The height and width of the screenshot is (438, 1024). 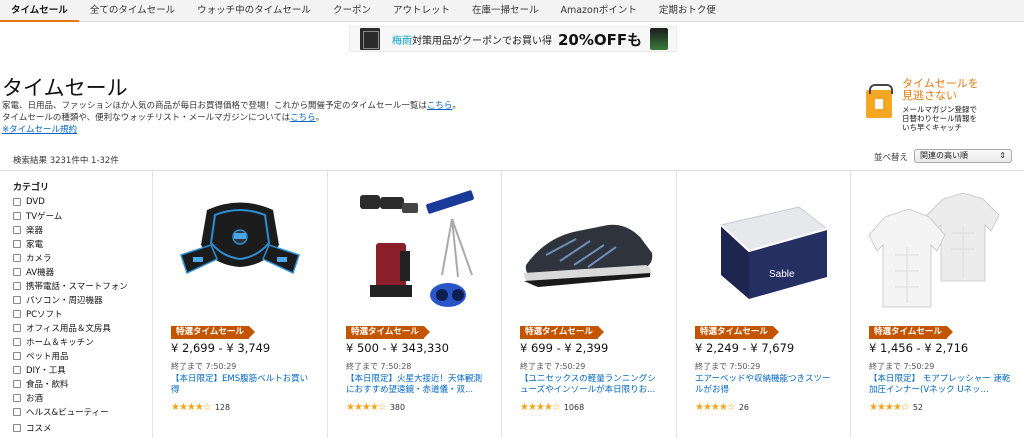 What do you see at coordinates (1002, 155) in the screenshot?
I see `dropdown-caret-icon: ⇕` at bounding box center [1002, 155].